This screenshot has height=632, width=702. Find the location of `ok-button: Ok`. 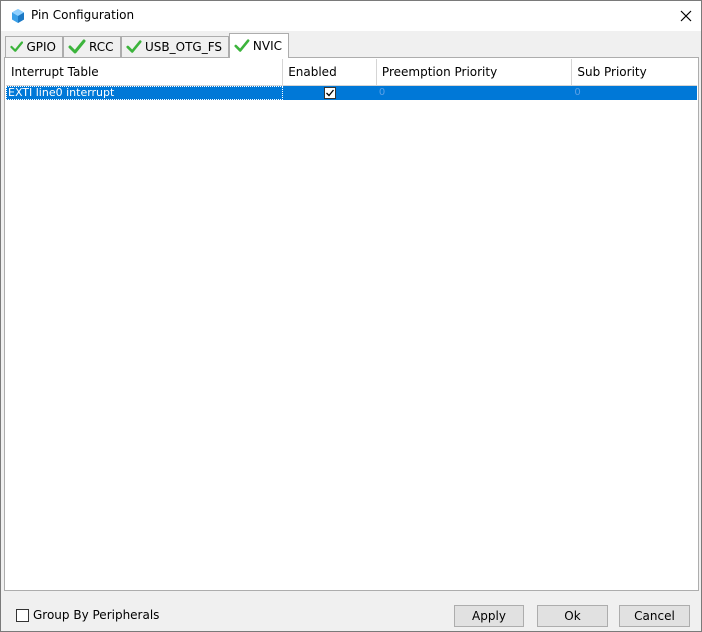

ok-button: Ok is located at coordinates (572, 616).